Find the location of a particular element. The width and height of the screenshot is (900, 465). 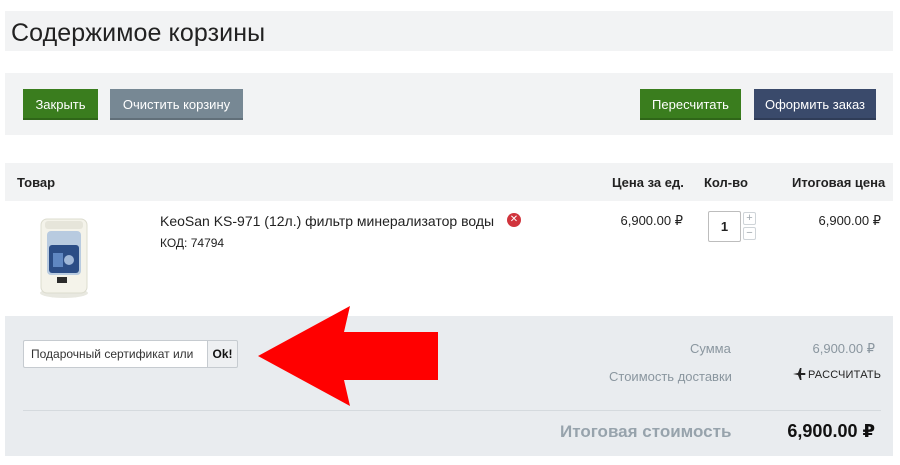

calculate-delivery-link: РАССЧИТАТЬ is located at coordinates (844, 375).